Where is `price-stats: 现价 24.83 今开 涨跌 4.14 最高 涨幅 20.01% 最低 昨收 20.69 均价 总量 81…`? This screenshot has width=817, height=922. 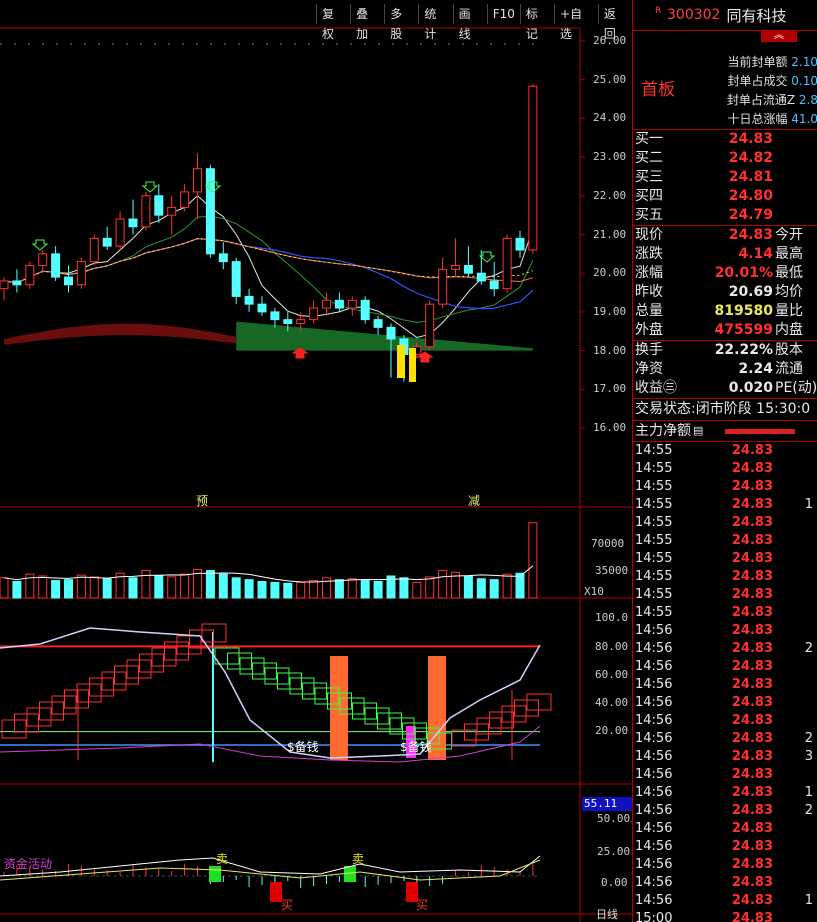 price-stats: 现价 24.83 今开 涨跌 4.14 最高 涨幅 20.01% 最低 昨收 20.69 均价 总量 81… is located at coordinates (725, 283).